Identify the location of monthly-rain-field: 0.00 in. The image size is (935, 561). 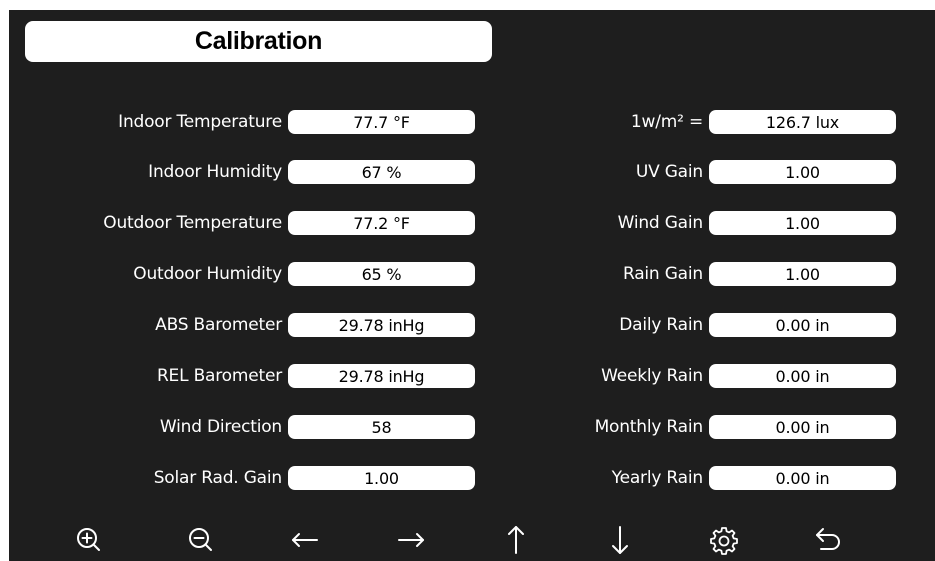
(802, 427).